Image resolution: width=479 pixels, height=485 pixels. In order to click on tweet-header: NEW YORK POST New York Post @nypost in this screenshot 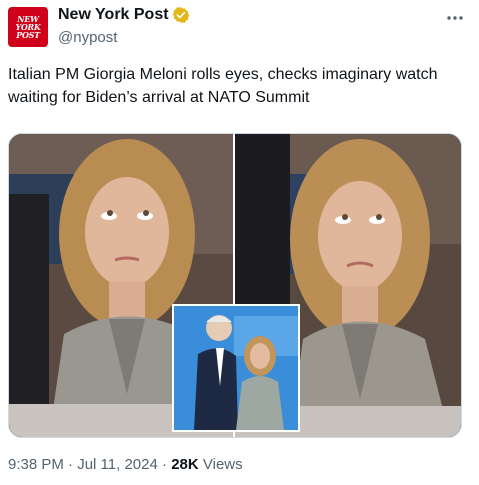, I will do `click(239, 29)`.